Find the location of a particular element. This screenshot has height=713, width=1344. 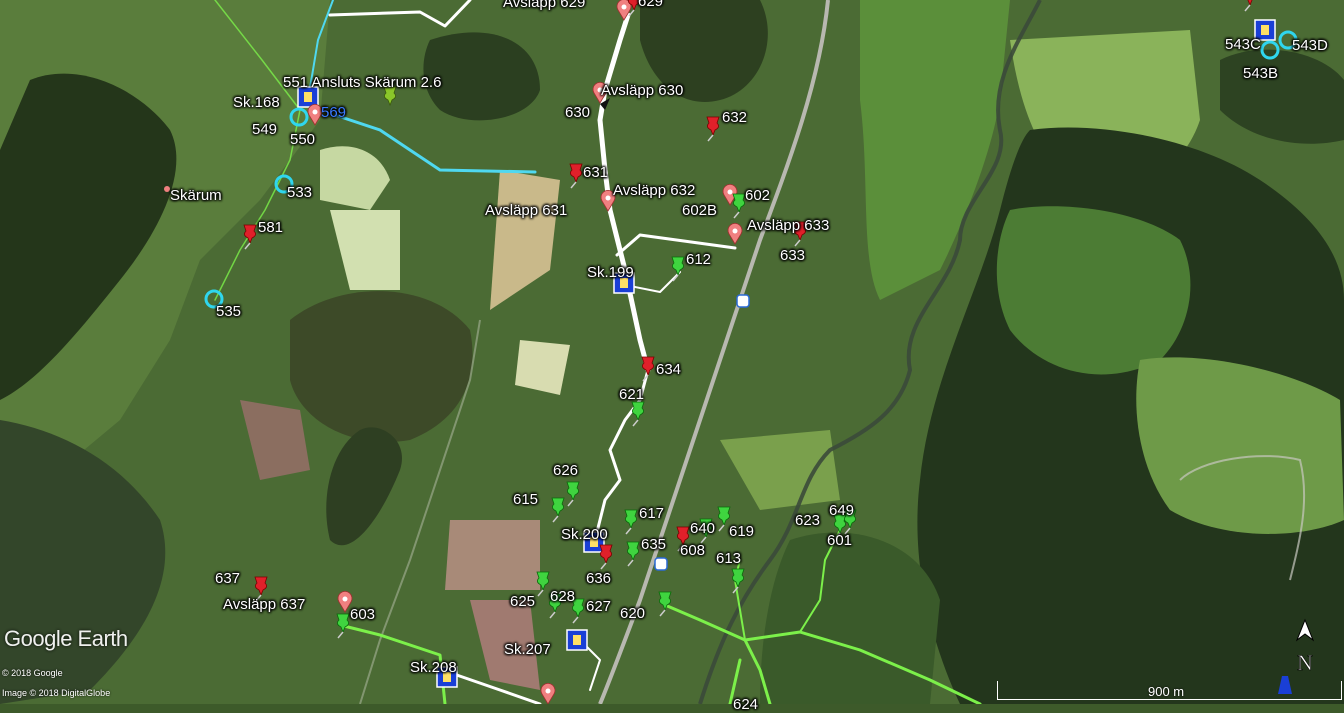

copyright-google: © 2018 Google is located at coordinates (32, 673).